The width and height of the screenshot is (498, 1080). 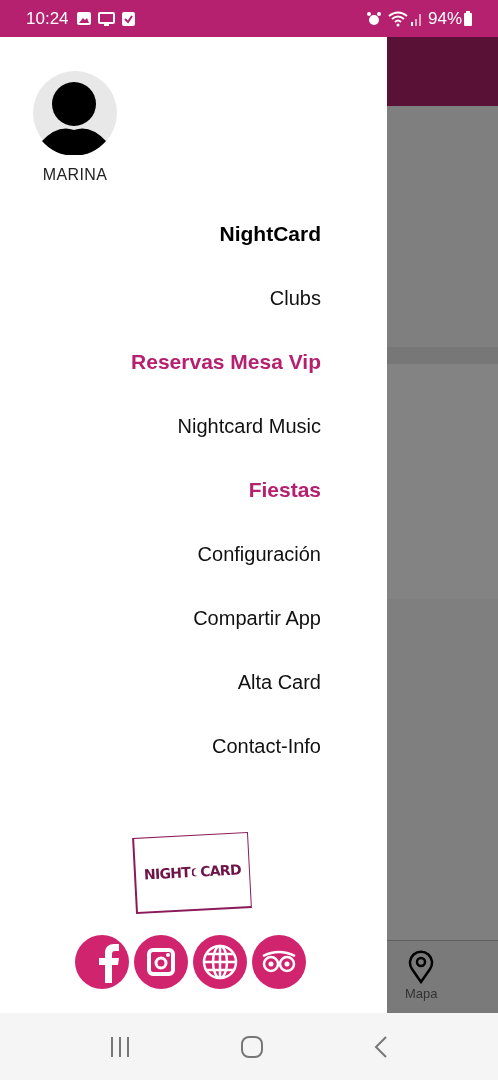 I want to click on owl-eyes-icon, so click(x=279, y=962).